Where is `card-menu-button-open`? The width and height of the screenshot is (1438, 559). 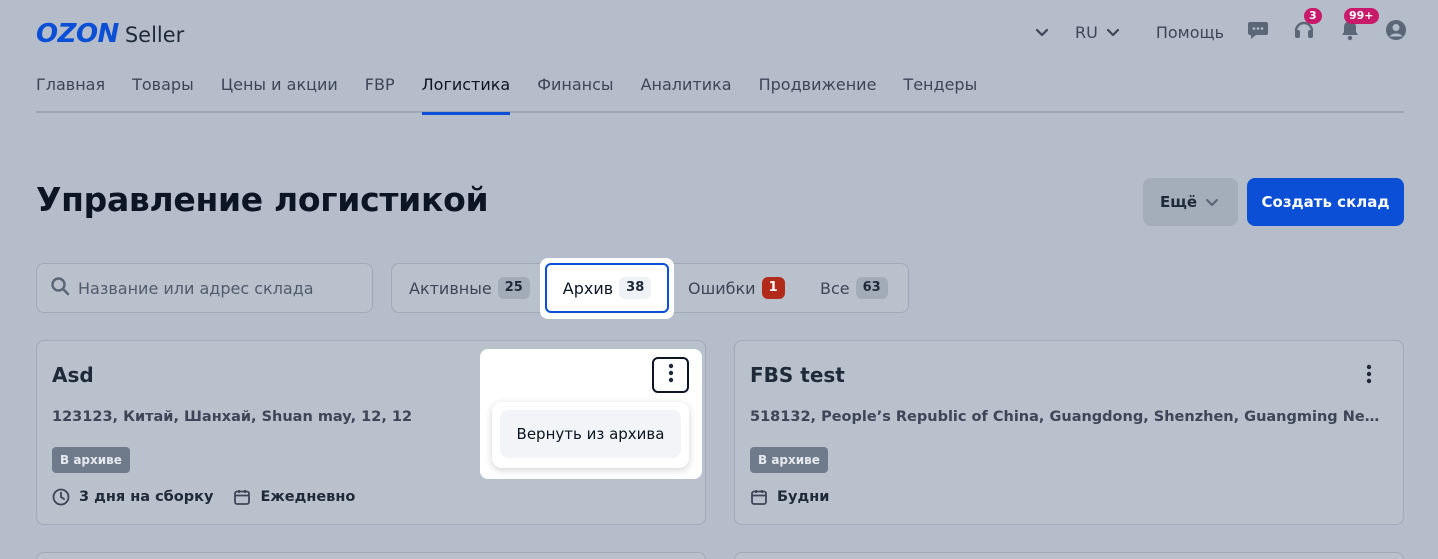 card-menu-button-open is located at coordinates (670, 375).